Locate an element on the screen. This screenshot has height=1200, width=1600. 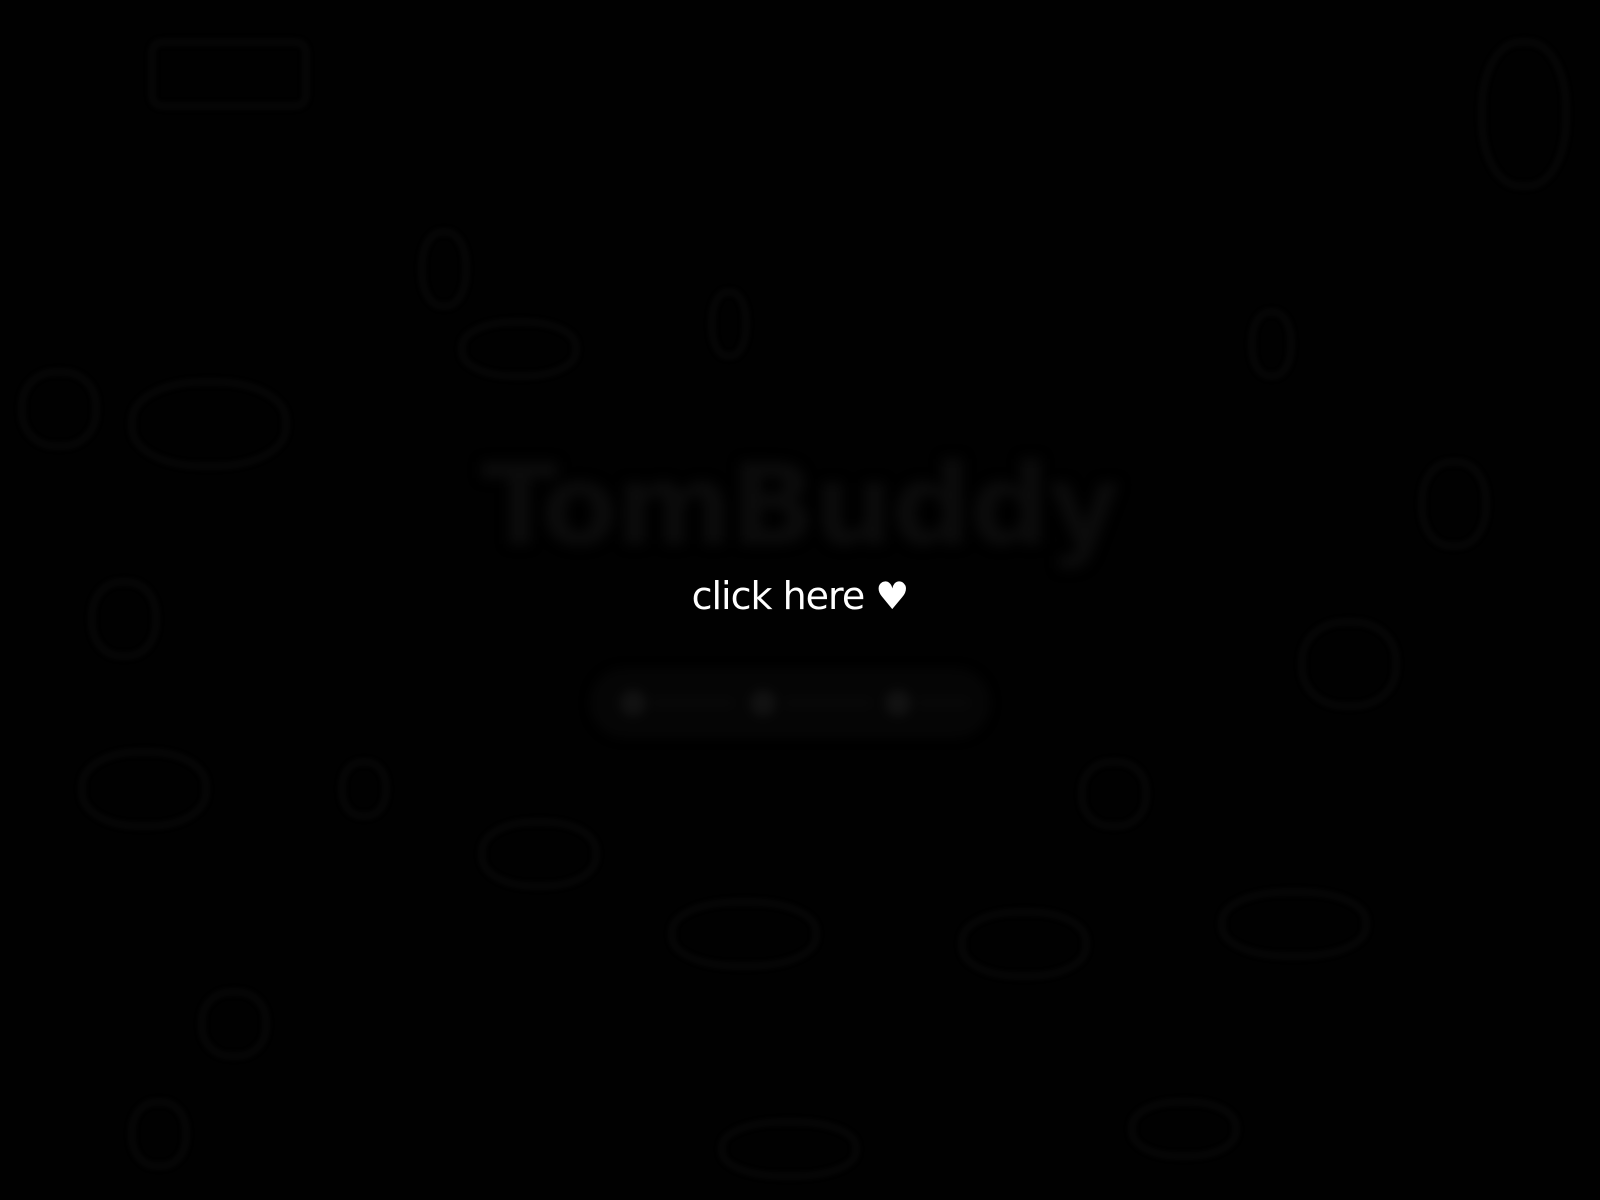
enter-button: click here ♥ is located at coordinates (800, 597).